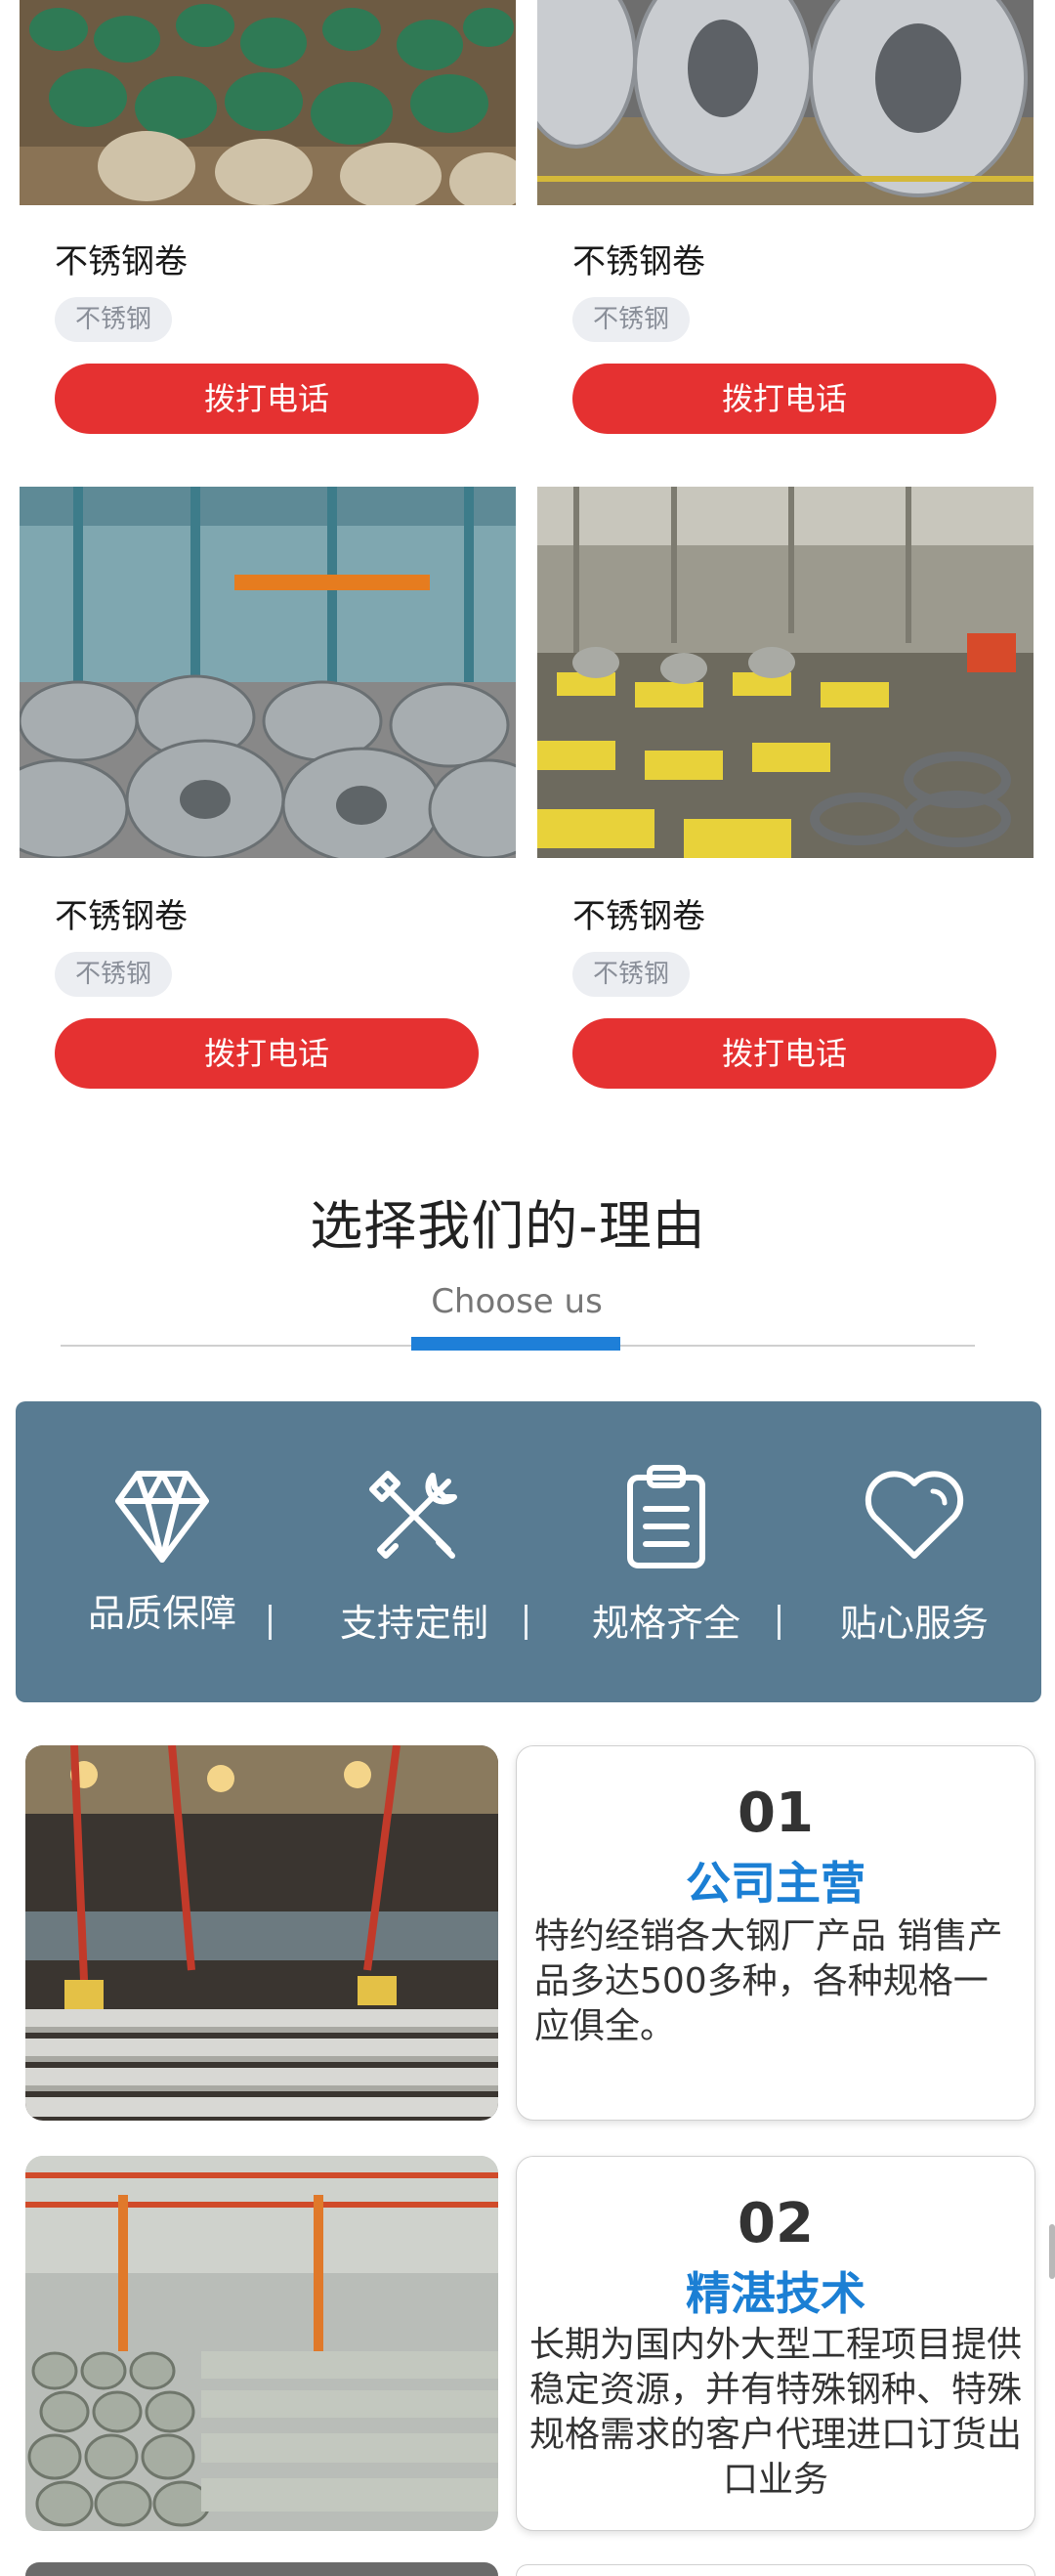 The image size is (1055, 2576). Describe the element at coordinates (413, 1624) in the screenshot. I see `reason-label: 支持定制` at that location.